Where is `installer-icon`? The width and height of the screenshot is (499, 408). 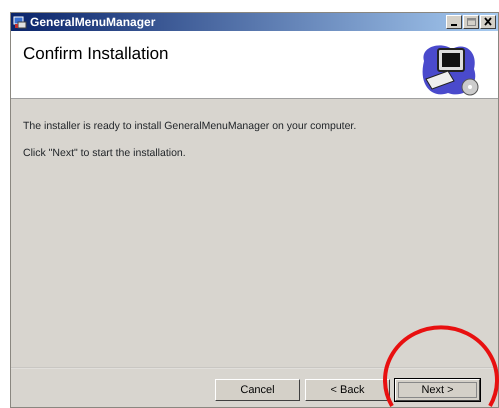 installer-icon is located at coordinates (20, 22).